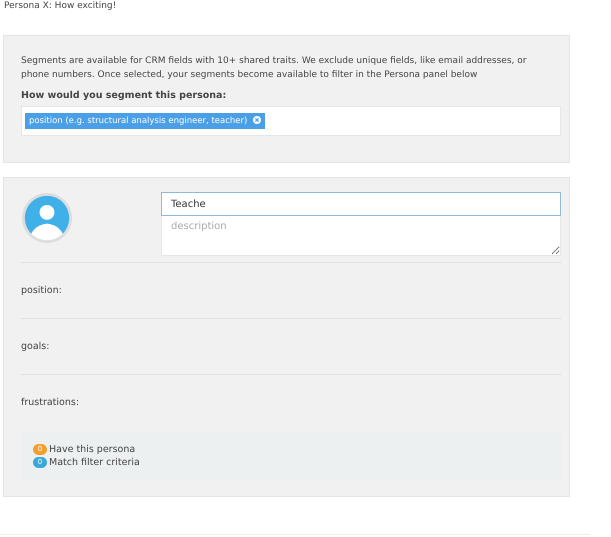 The height and width of the screenshot is (537, 611). Describe the element at coordinates (361, 236) in the screenshot. I see `description-field: description` at that location.